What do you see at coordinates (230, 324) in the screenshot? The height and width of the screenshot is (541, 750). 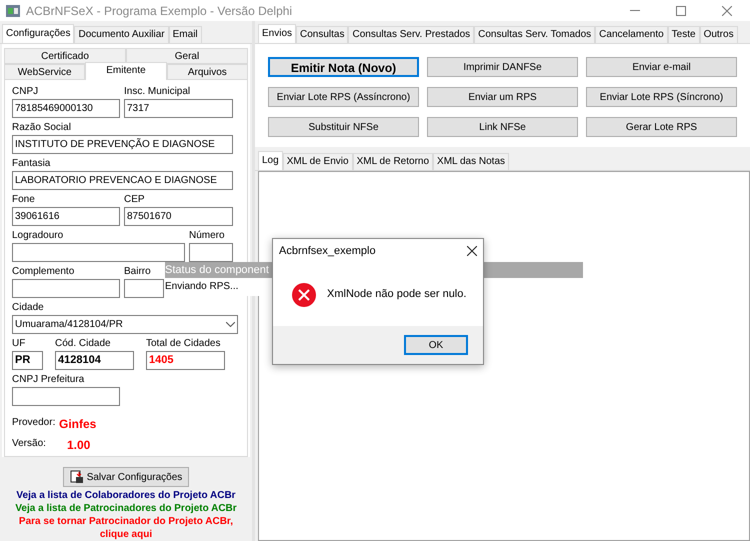 I see `chevron-down-icon` at bounding box center [230, 324].